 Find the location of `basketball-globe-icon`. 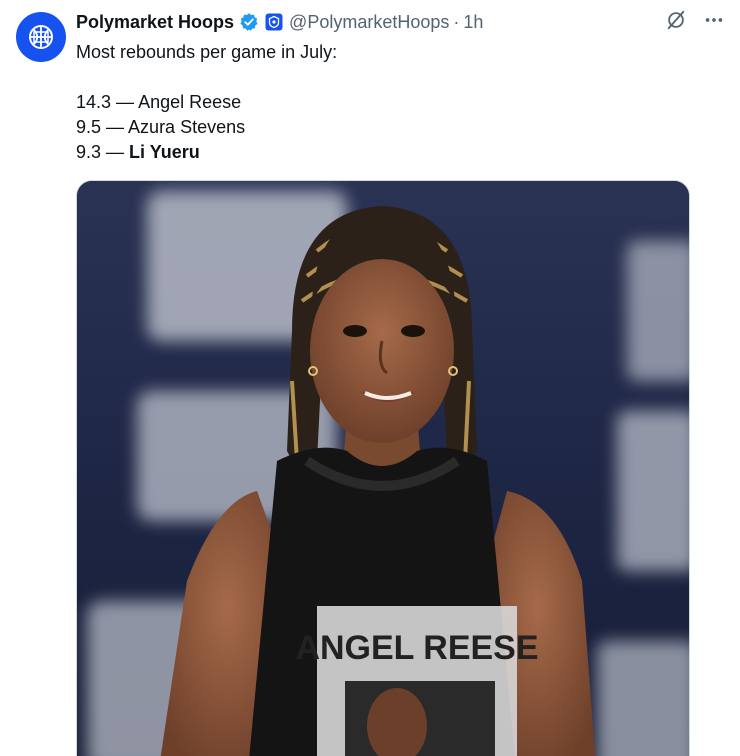

basketball-globe-icon is located at coordinates (41, 37).